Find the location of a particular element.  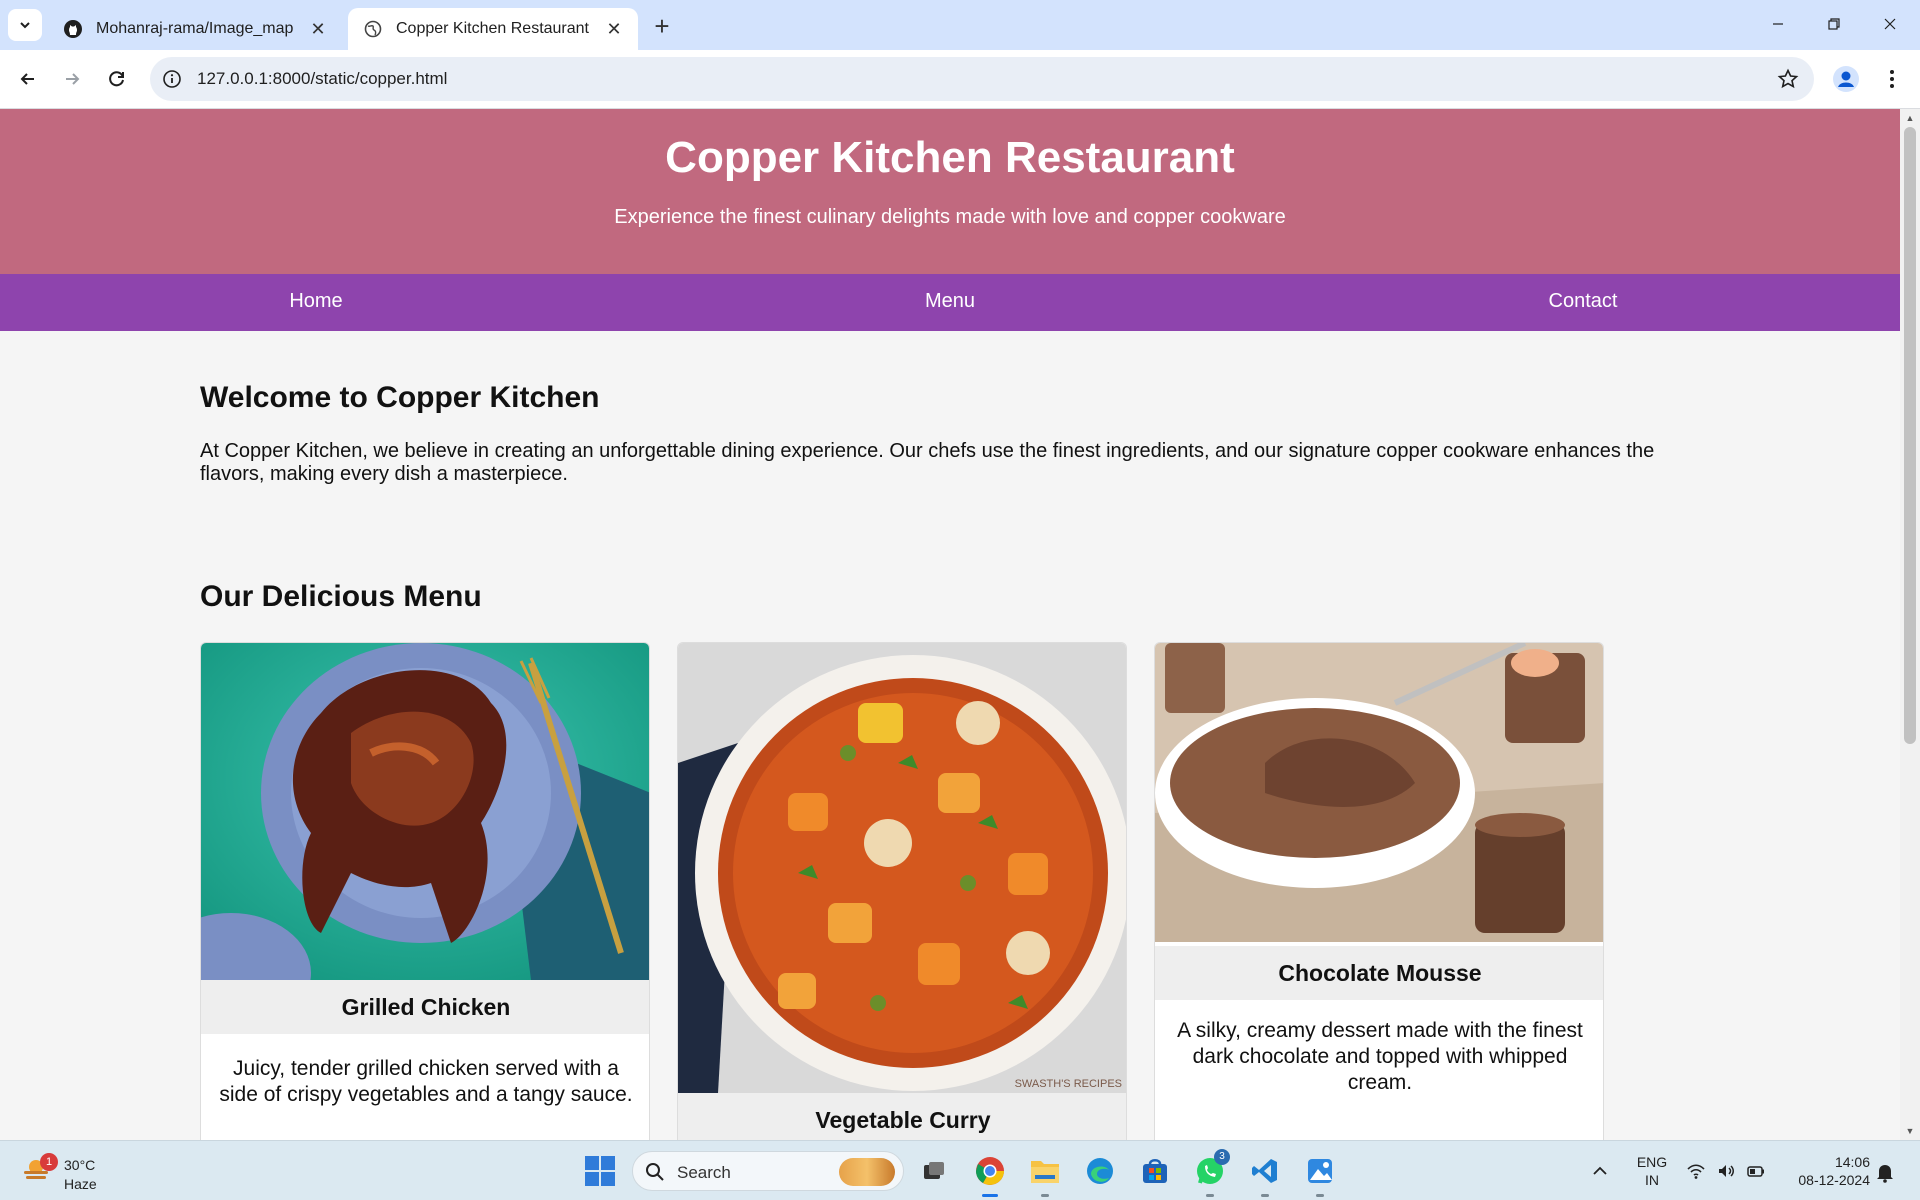

chevron-down-icon is located at coordinates (25, 25).